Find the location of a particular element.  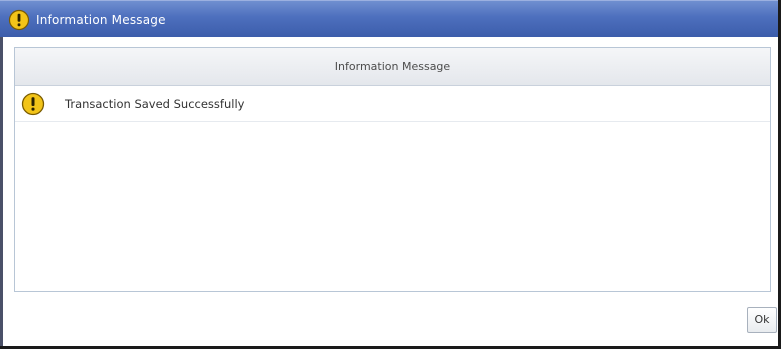

message-row: Transaction Saved Successfully is located at coordinates (392, 104).